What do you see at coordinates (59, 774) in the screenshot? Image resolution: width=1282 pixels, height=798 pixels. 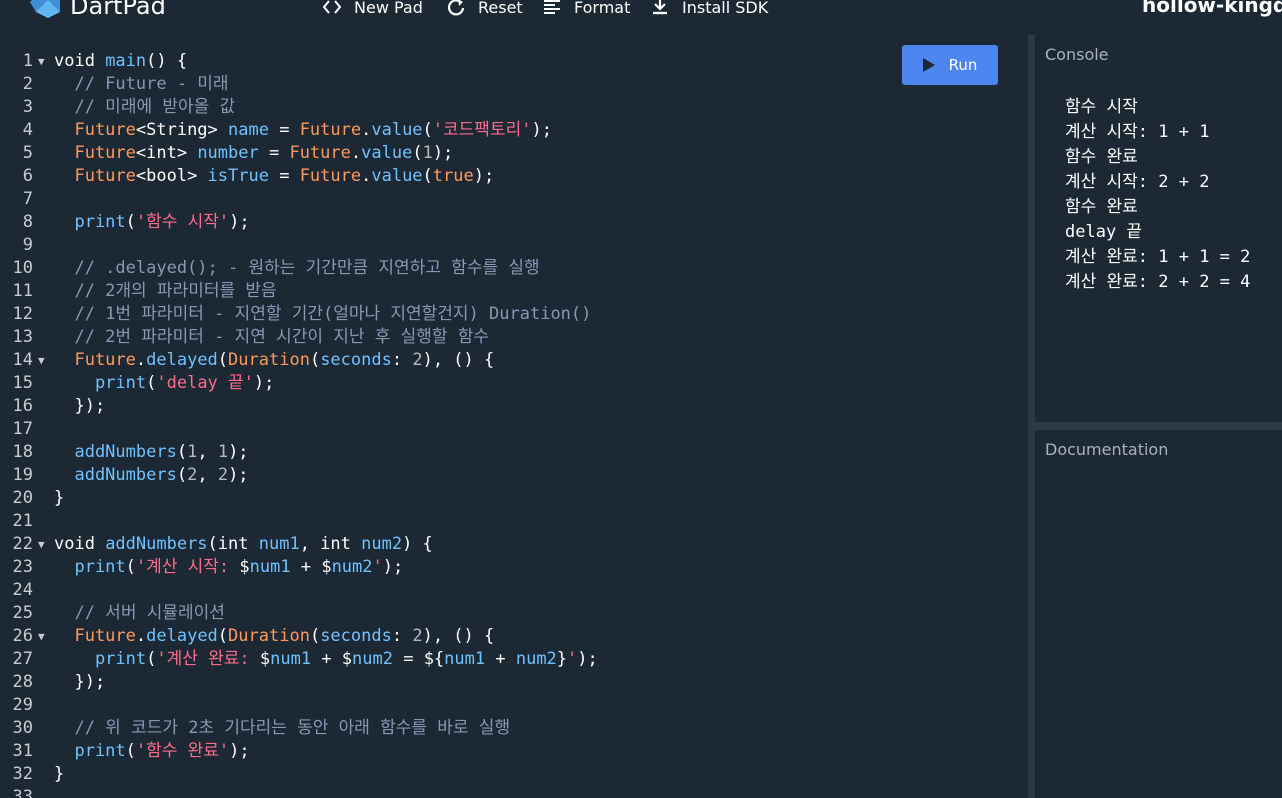 I see `code-token: }` at bounding box center [59, 774].